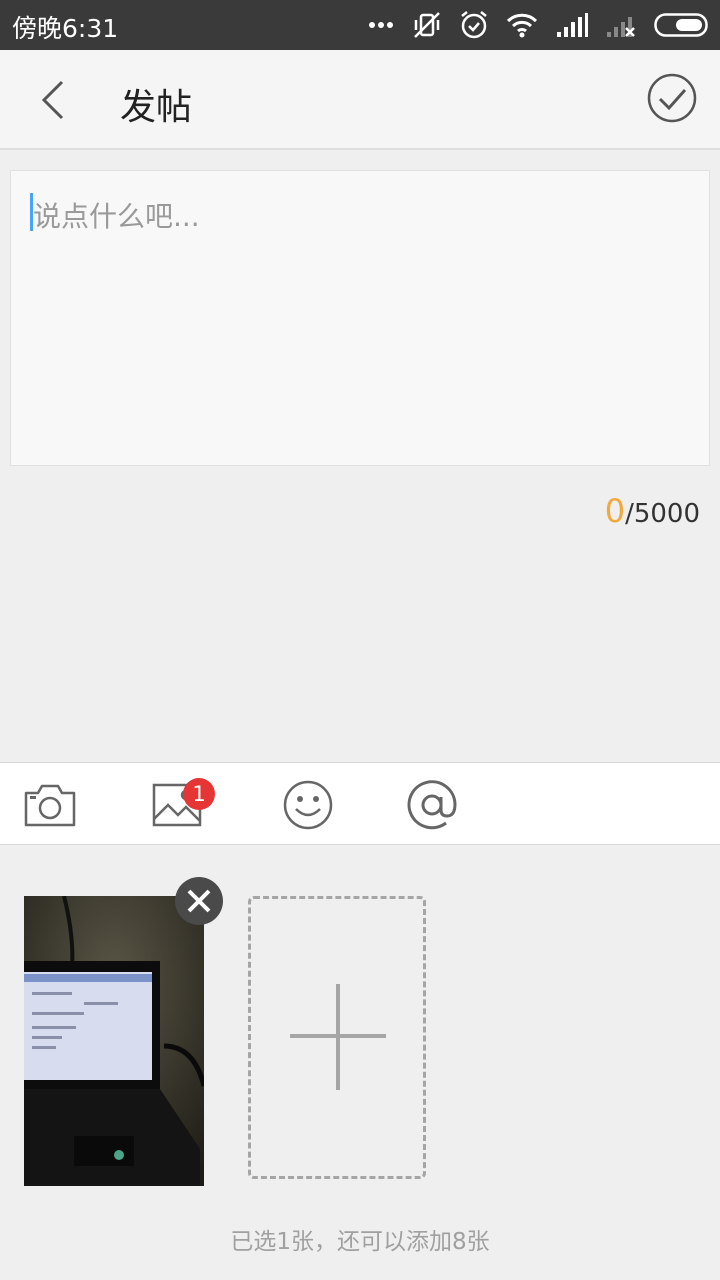 The image size is (720, 1280). What do you see at coordinates (360, 1242) in the screenshot?
I see `photo-count-hint: 已选1张，还可以添加8张` at bounding box center [360, 1242].